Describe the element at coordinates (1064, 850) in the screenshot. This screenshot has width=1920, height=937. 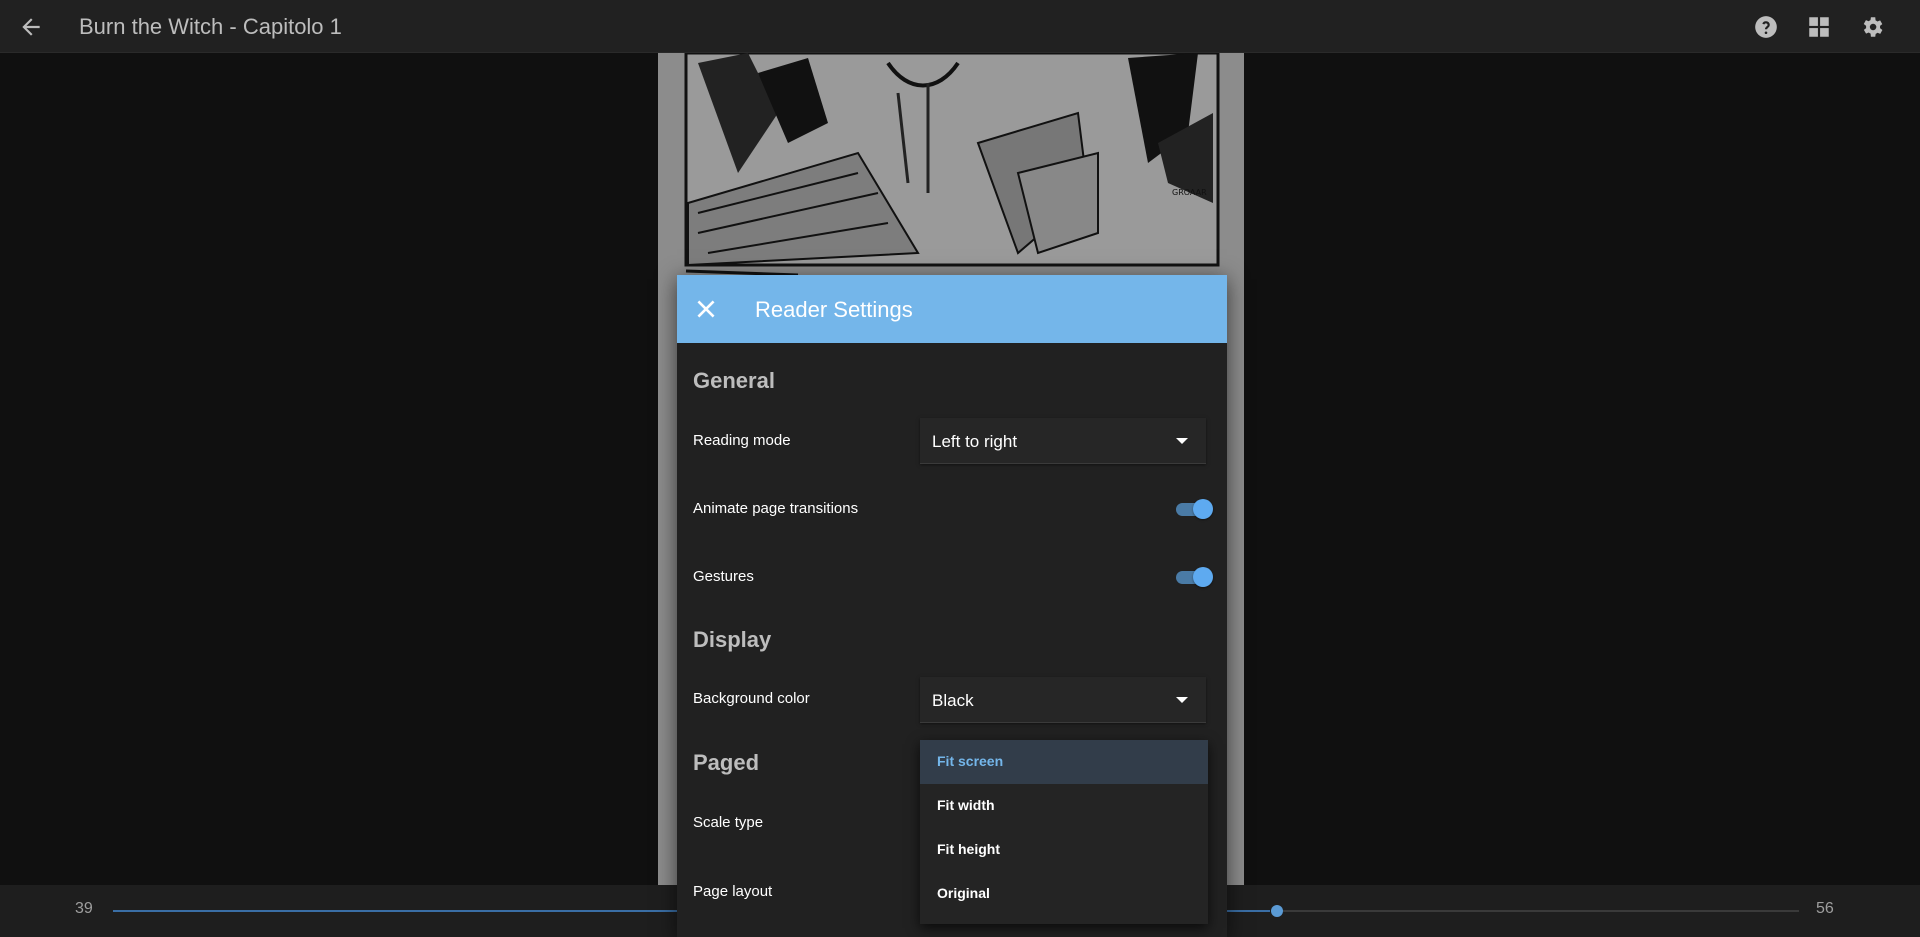
I see `menu-option-fit-height: Fit height` at that location.